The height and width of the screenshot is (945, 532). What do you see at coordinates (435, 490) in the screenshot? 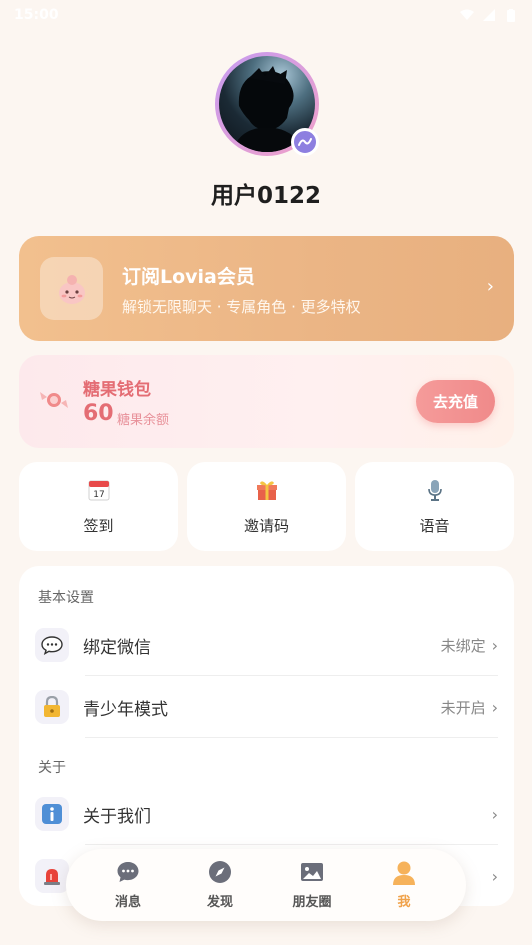
I see `microphone-icon` at bounding box center [435, 490].